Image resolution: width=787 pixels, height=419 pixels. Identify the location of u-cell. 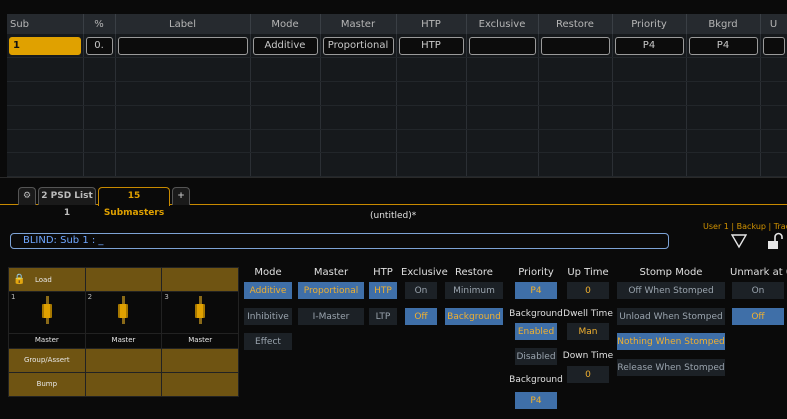
(773, 45).